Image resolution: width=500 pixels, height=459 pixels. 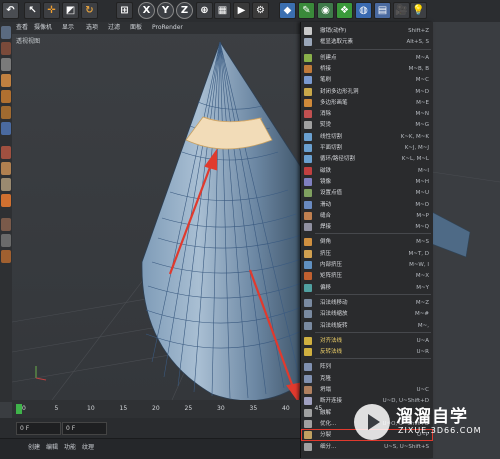 I want to click on menu-item: 磁铁 M~I, so click(x=367, y=171).